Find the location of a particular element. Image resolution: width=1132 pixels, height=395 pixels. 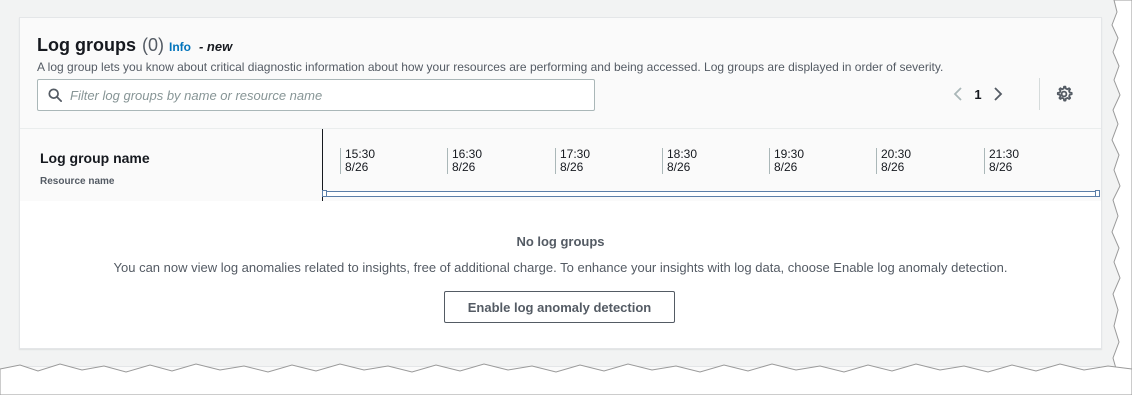

current-page-number: 1 is located at coordinates (978, 94).